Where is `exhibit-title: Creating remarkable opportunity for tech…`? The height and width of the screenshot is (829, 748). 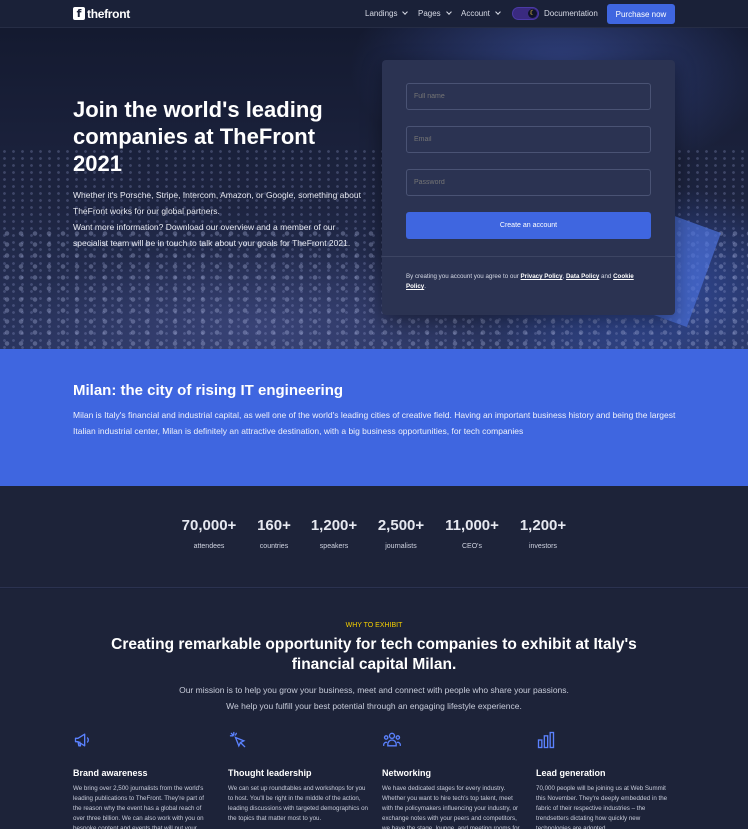
exhibit-title: Creating remarkable opportunity for tech… is located at coordinates (374, 654).